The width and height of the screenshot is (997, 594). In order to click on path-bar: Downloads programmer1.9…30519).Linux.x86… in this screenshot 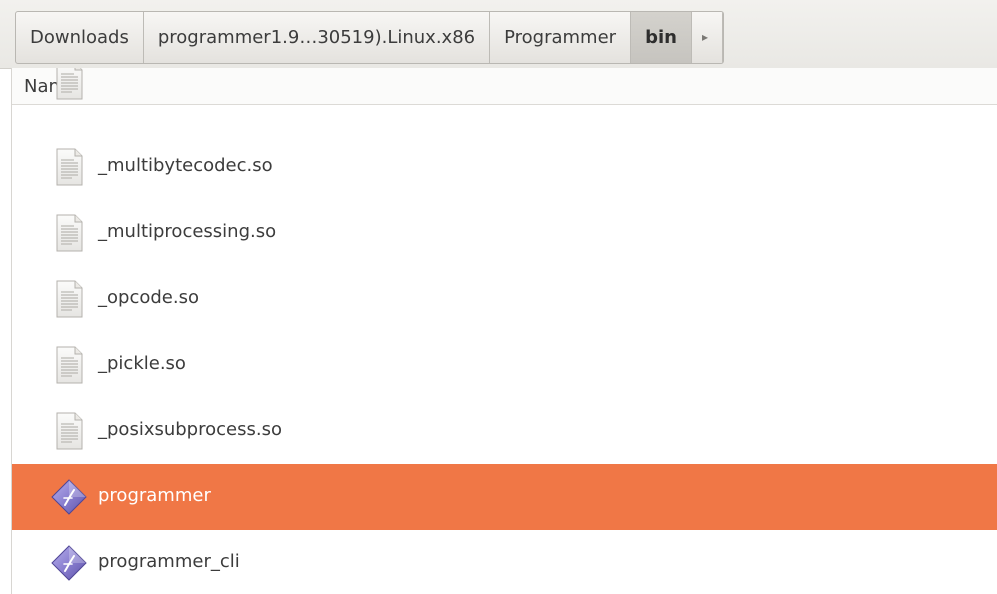, I will do `click(498, 34)`.